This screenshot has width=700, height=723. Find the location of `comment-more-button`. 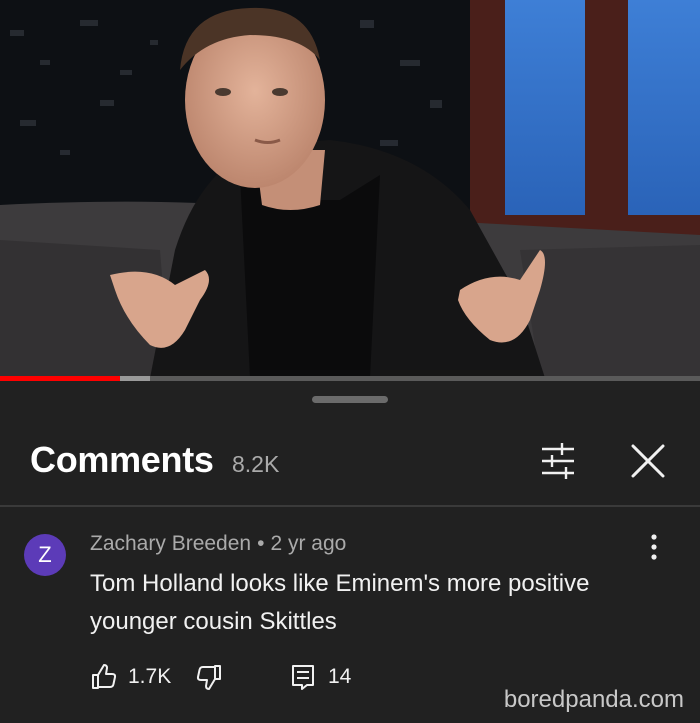

comment-more-button is located at coordinates (654, 547).